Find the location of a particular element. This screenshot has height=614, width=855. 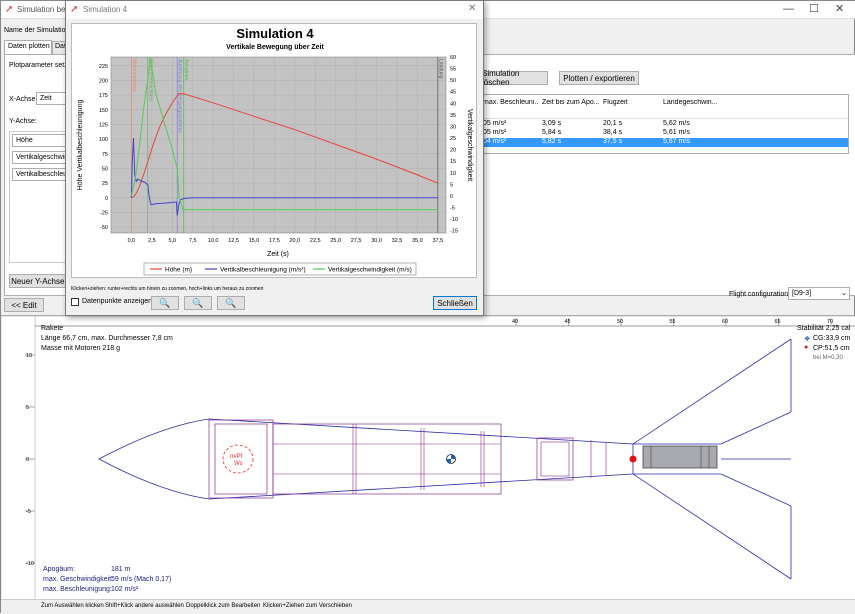

table-cell: 38,4 s is located at coordinates (613, 132).